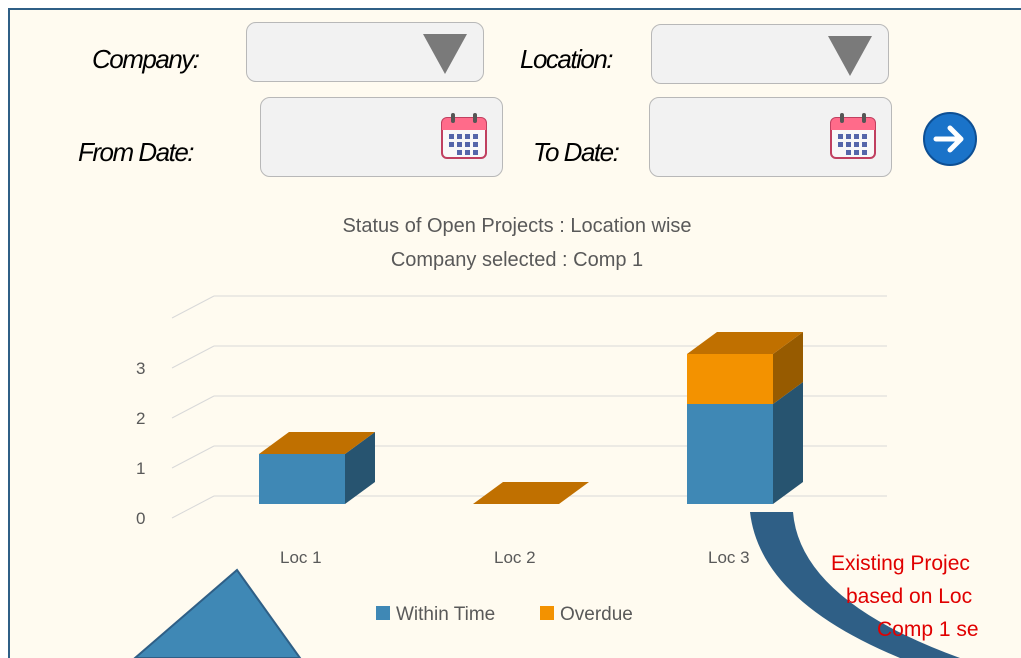  What do you see at coordinates (531, 493) in the screenshot?
I see `bar-top` at bounding box center [531, 493].